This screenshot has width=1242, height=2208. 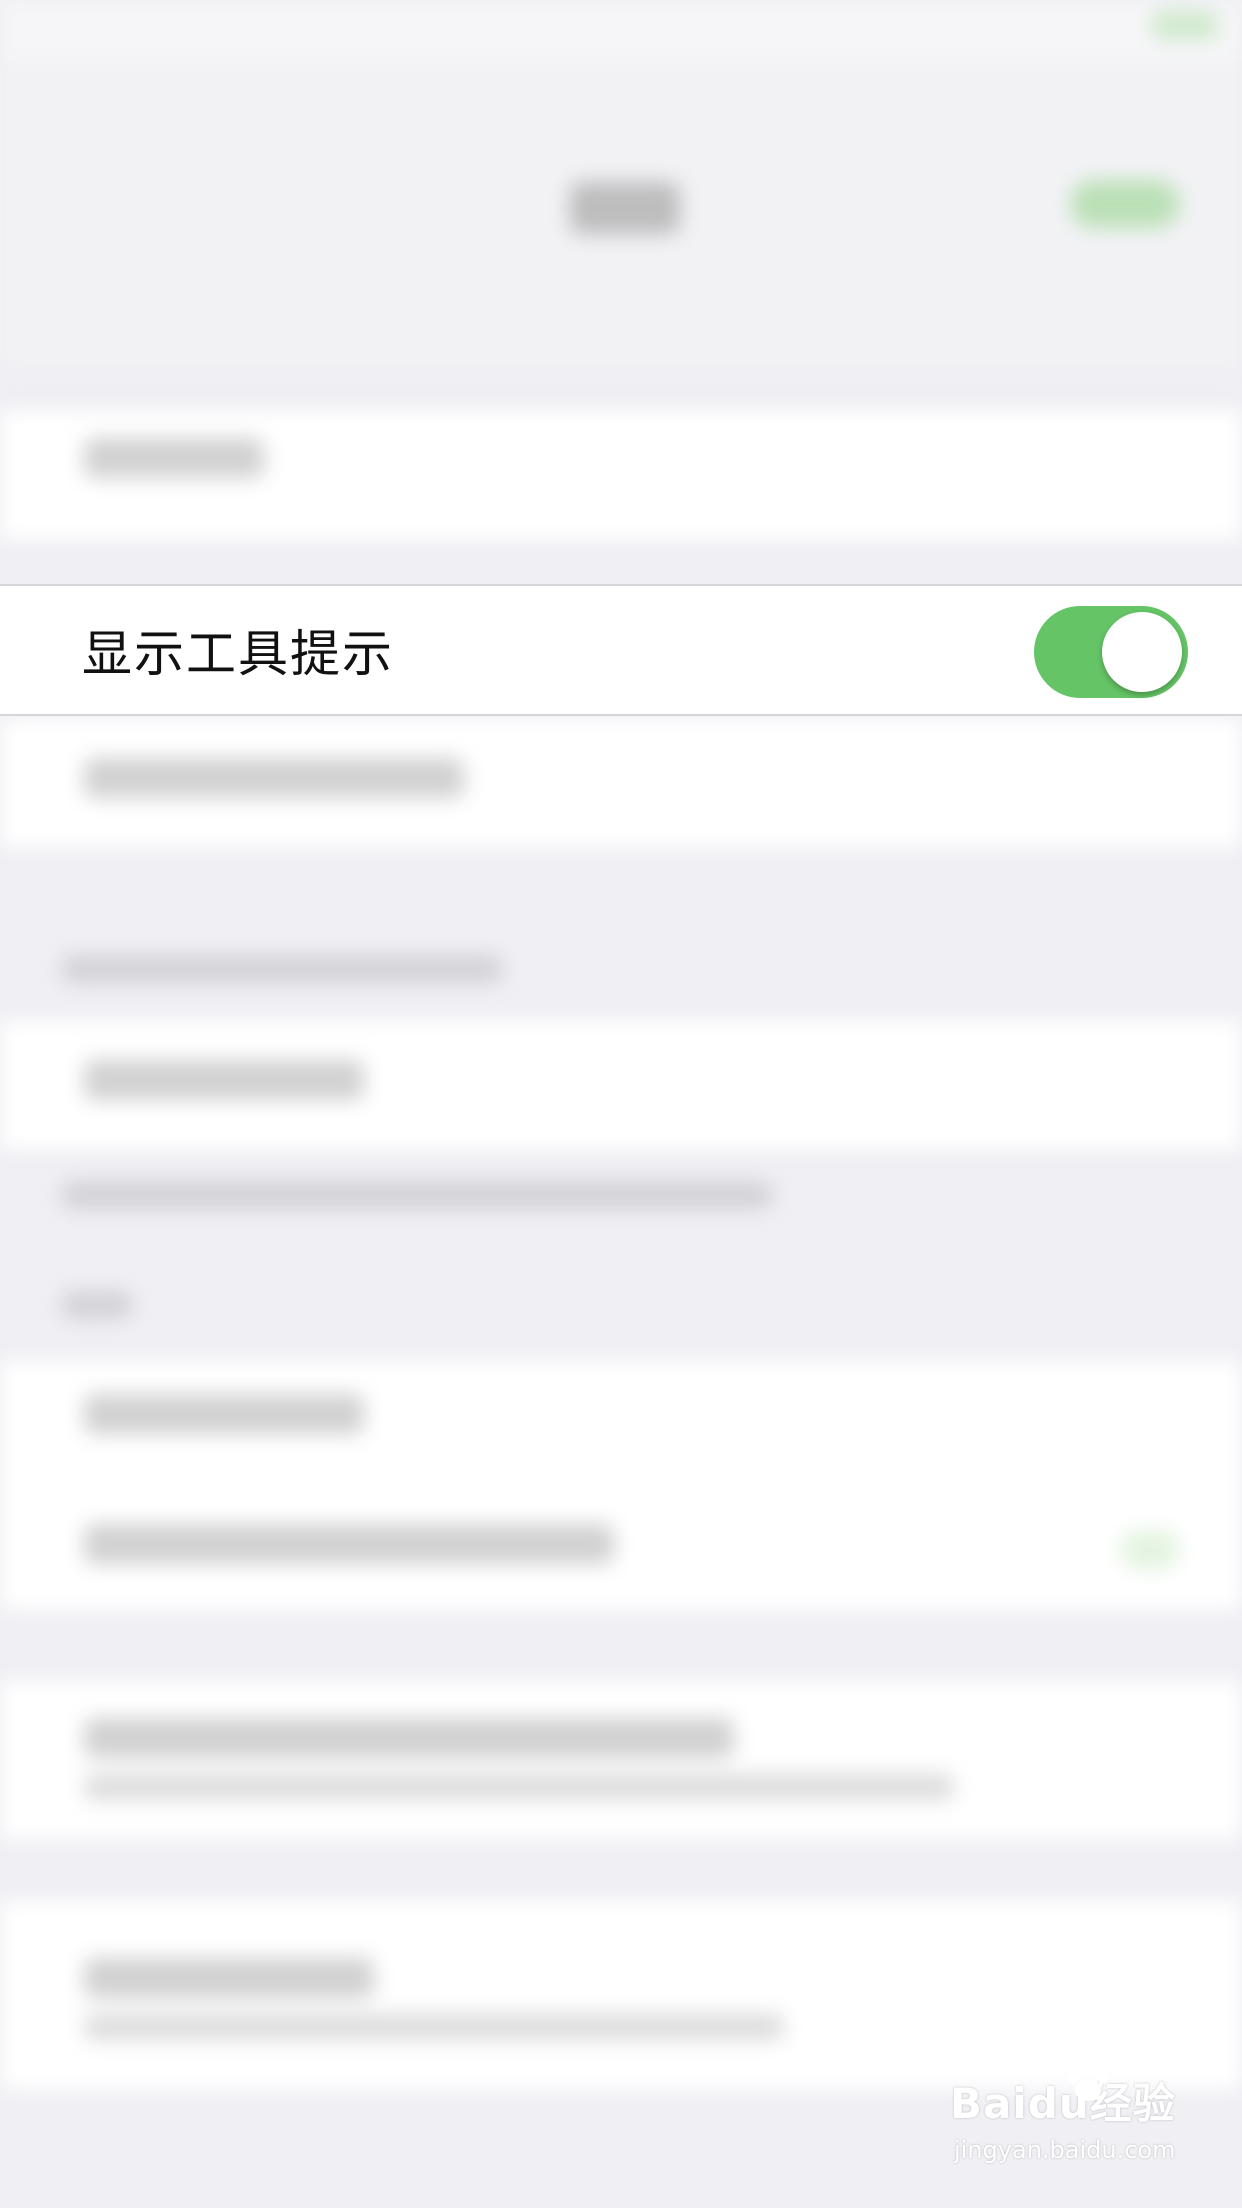 What do you see at coordinates (1185, 25) in the screenshot?
I see `status-indicator-blurred` at bounding box center [1185, 25].